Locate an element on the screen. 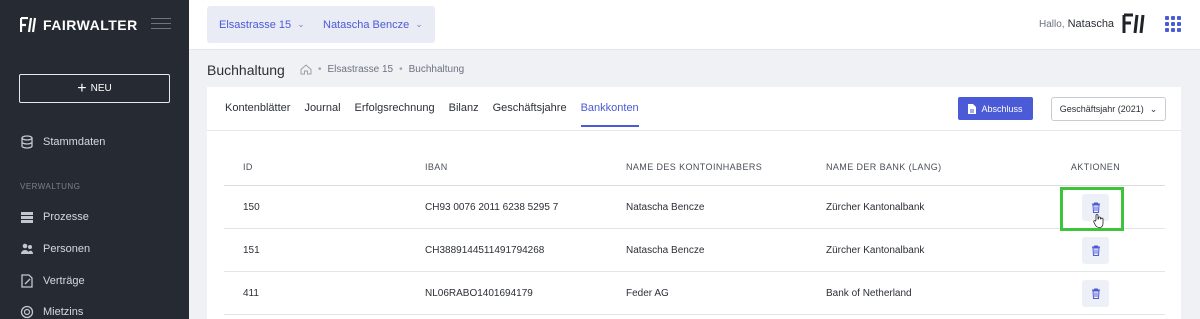  user-avatar-icon is located at coordinates (1134, 24).